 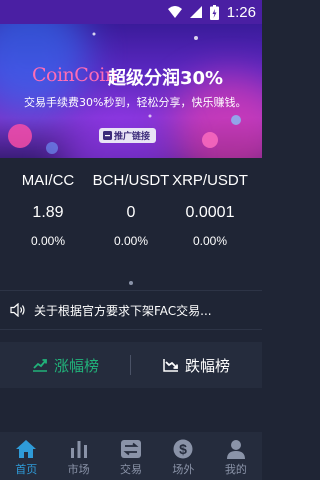 I want to click on tab-profile: 我的, so click(x=236, y=456).